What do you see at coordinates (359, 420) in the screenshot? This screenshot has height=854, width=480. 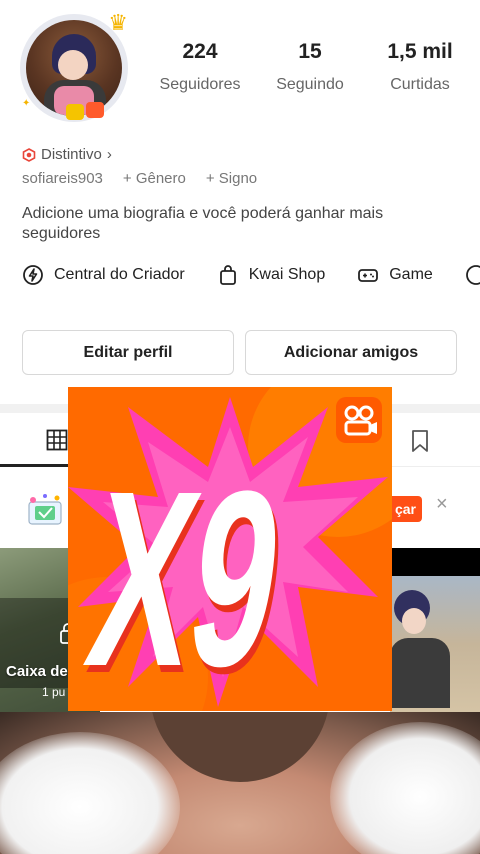 I see `kwai-logo-icon` at bounding box center [359, 420].